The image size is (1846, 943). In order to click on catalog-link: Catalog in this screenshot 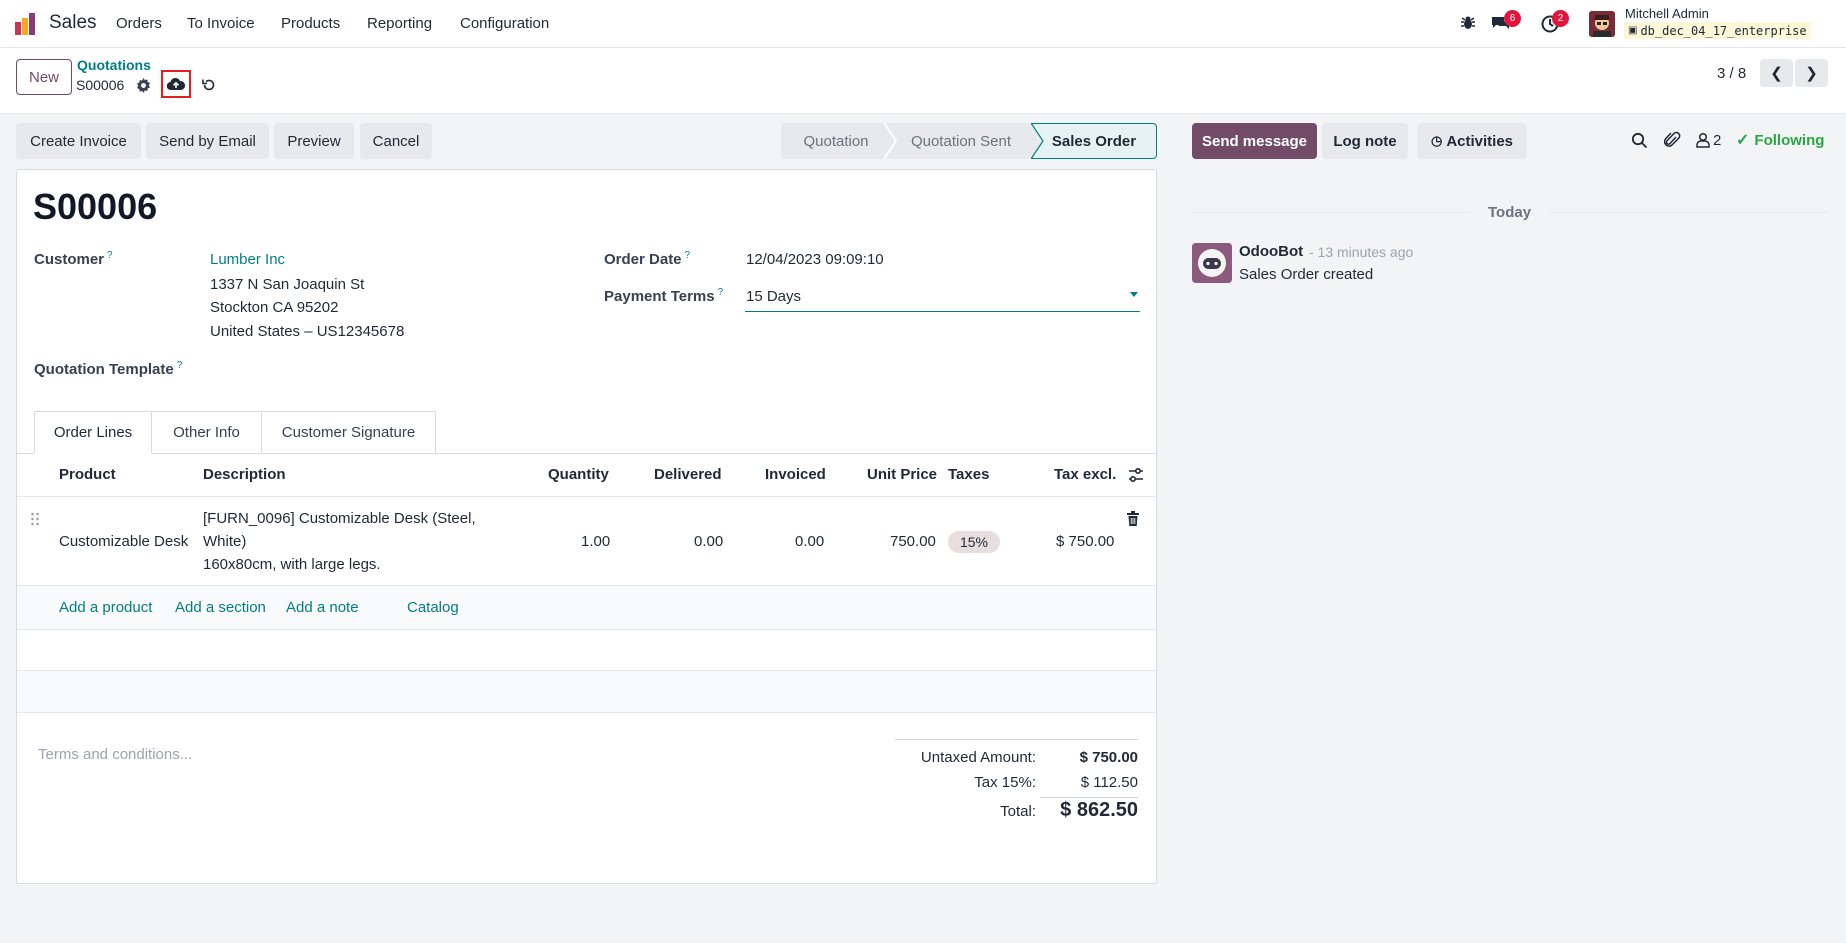, I will do `click(433, 607)`.